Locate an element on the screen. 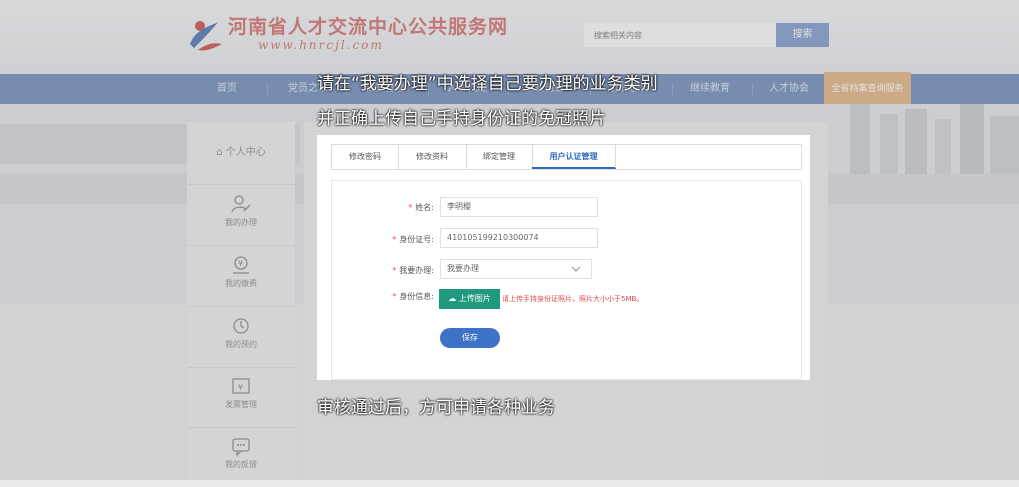 Image resolution: width=1019 pixels, height=487 pixels. tab-change-password: 修改密码 is located at coordinates (365, 157).